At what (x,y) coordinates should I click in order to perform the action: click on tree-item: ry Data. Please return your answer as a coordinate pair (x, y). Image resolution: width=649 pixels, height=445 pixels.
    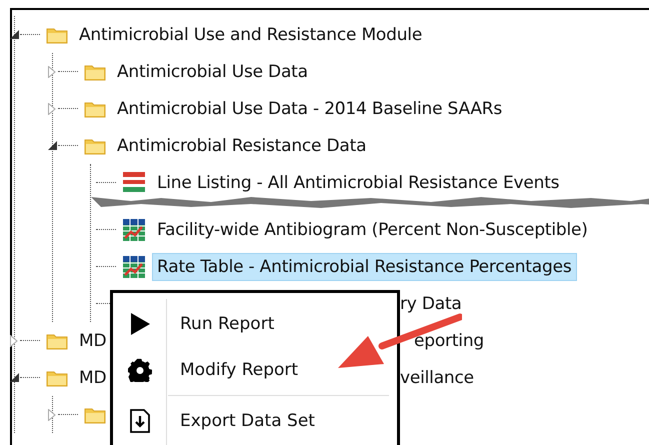
    Looking at the image, I should click on (431, 304).